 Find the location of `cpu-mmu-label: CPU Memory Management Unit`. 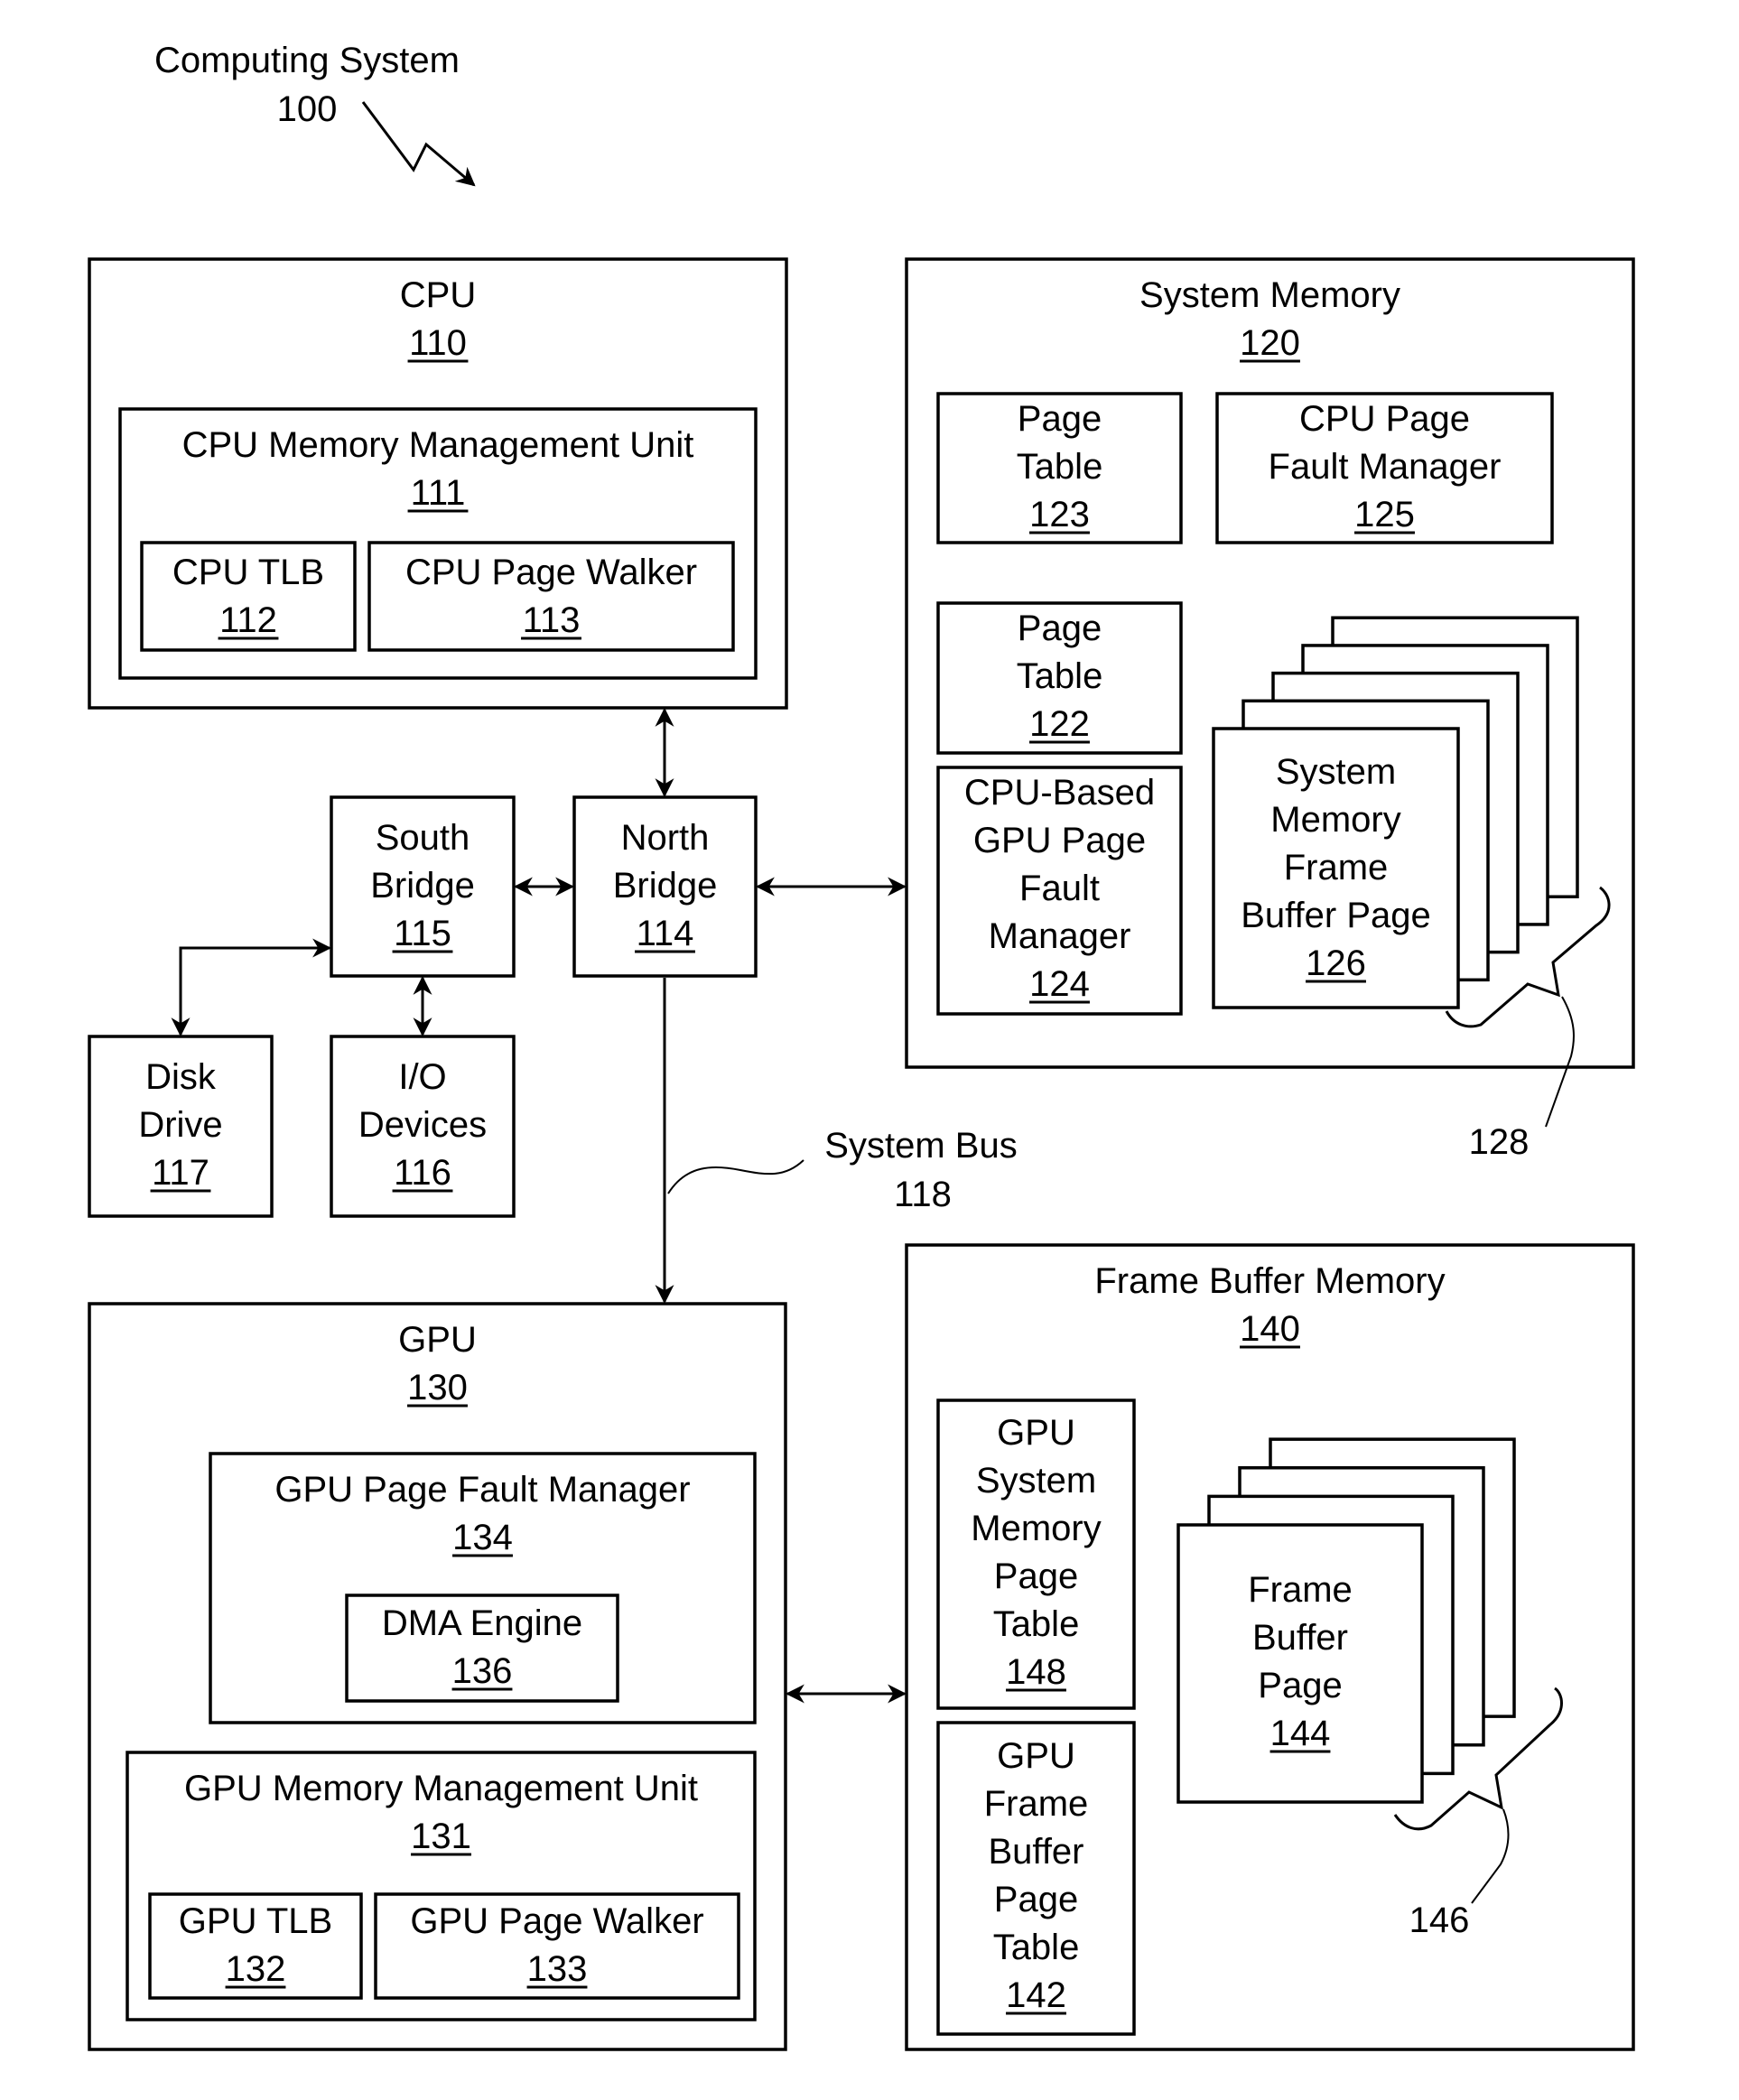

cpu-mmu-label: CPU Memory Management Unit is located at coordinates (438, 445).